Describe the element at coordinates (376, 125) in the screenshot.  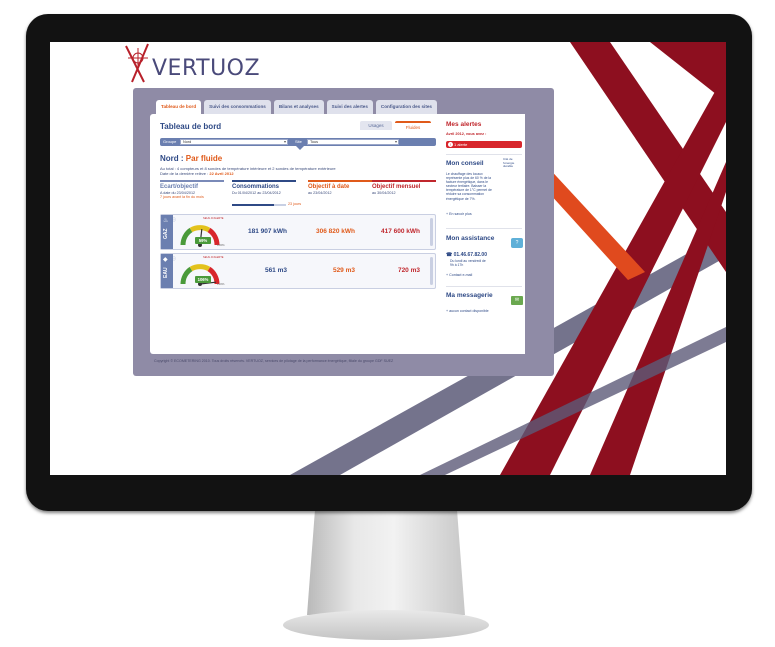
I see `view-usage-toggle: Usages` at that location.